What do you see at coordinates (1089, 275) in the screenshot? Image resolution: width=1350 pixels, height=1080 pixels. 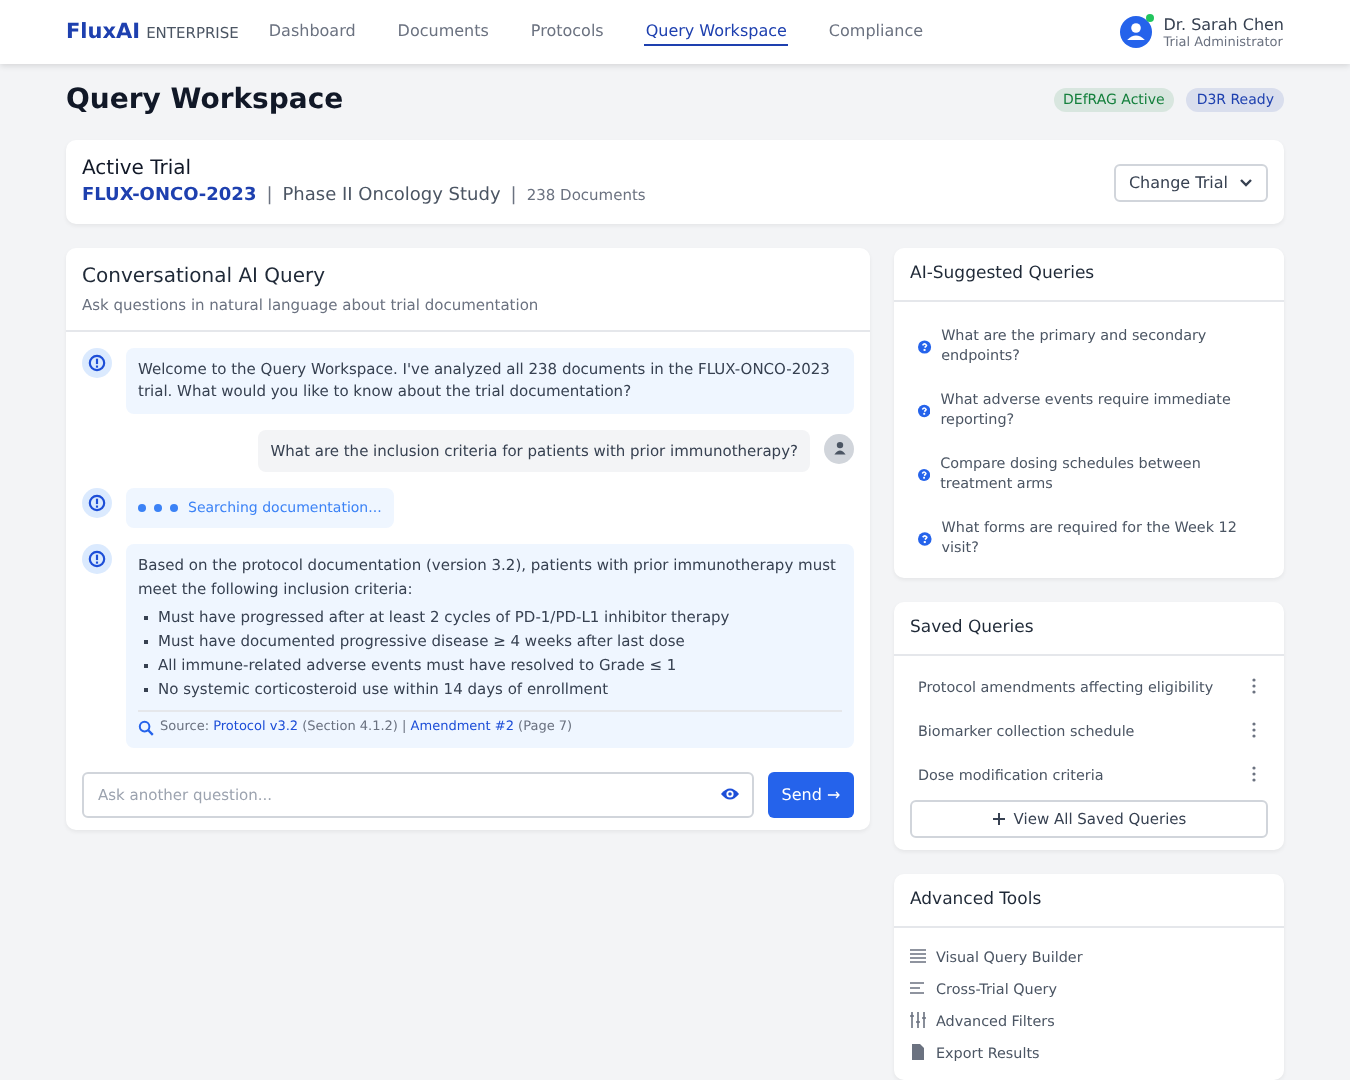 I see `suggested-queries-title: AI-Suggested Queries` at bounding box center [1089, 275].